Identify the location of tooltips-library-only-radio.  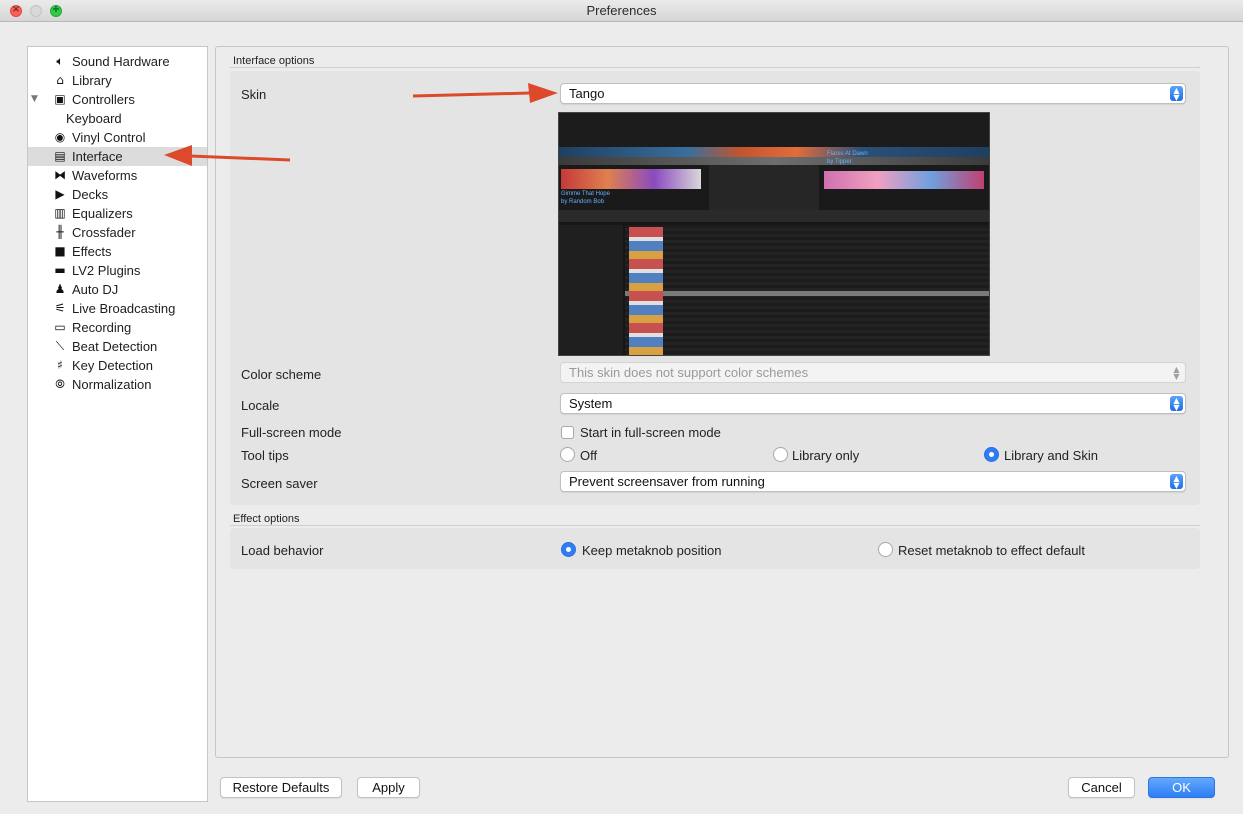
(780, 454).